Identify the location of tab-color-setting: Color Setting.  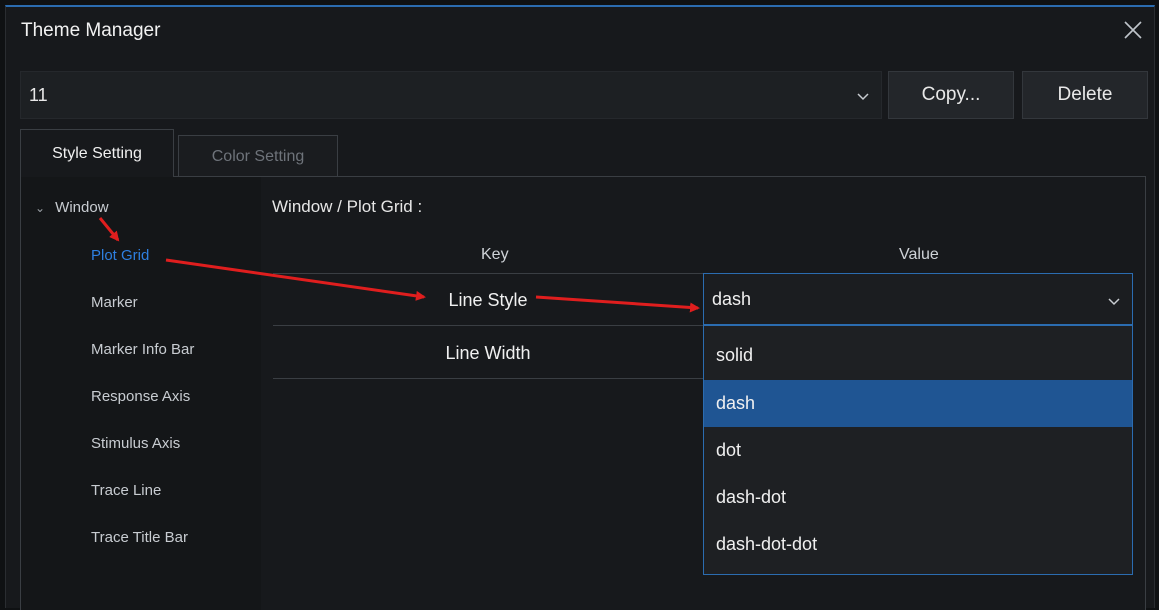
(258, 156).